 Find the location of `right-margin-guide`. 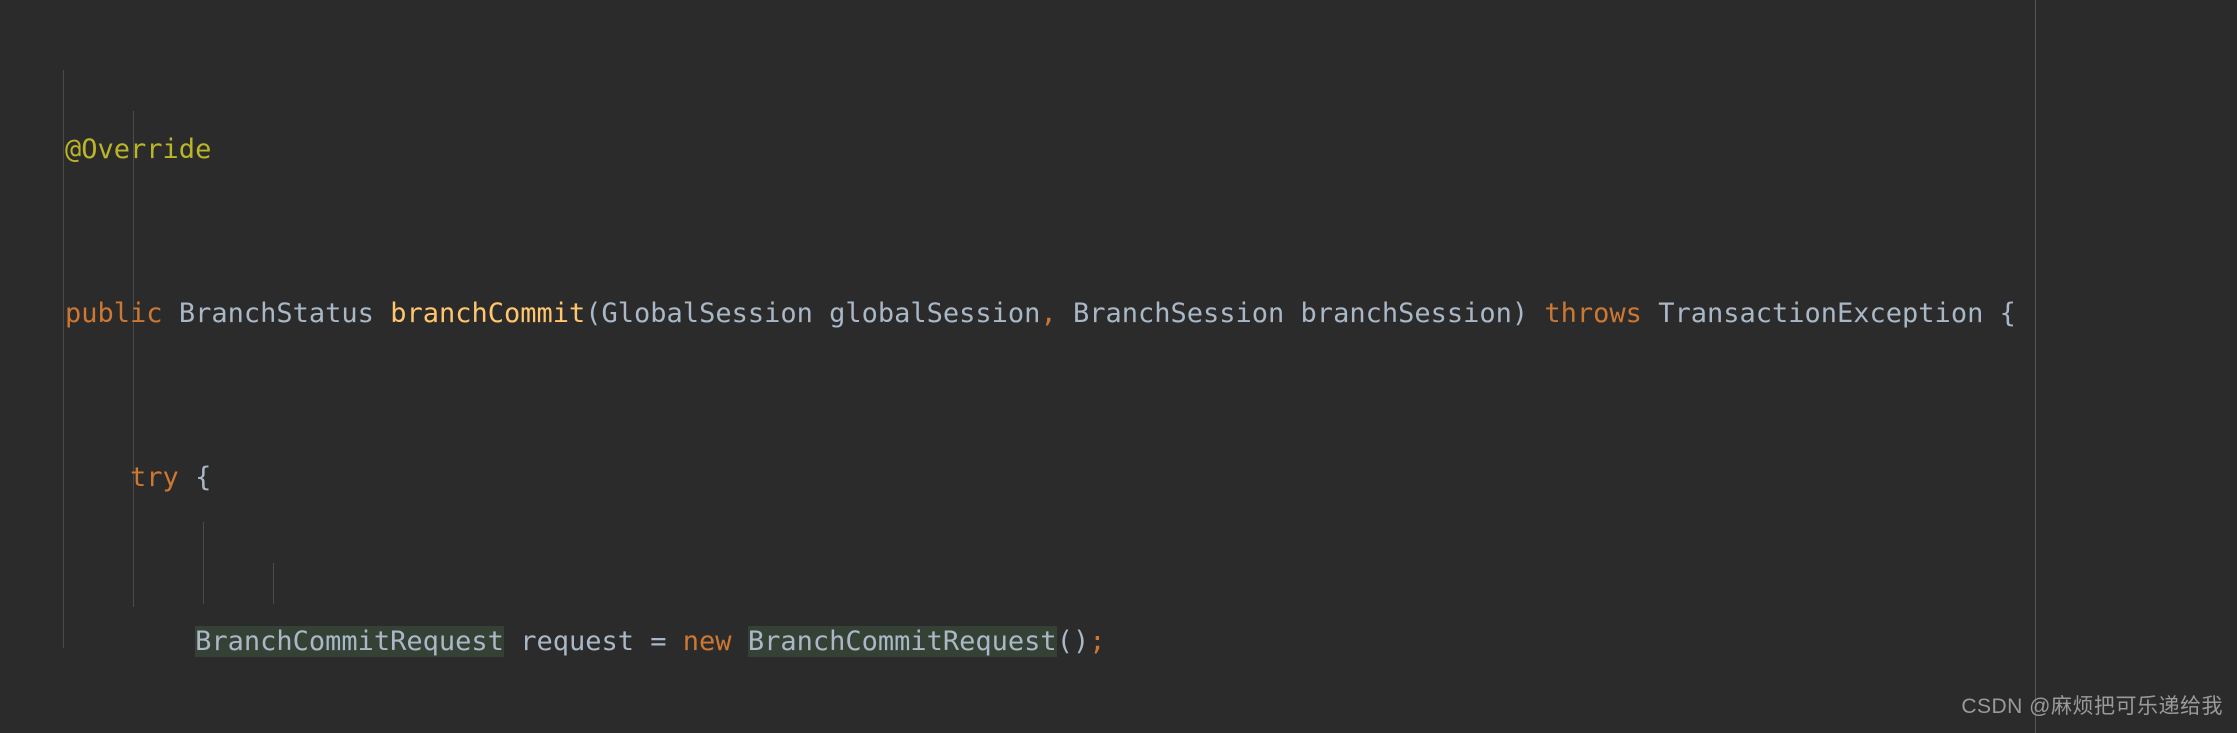

right-margin-guide is located at coordinates (2035, 366).